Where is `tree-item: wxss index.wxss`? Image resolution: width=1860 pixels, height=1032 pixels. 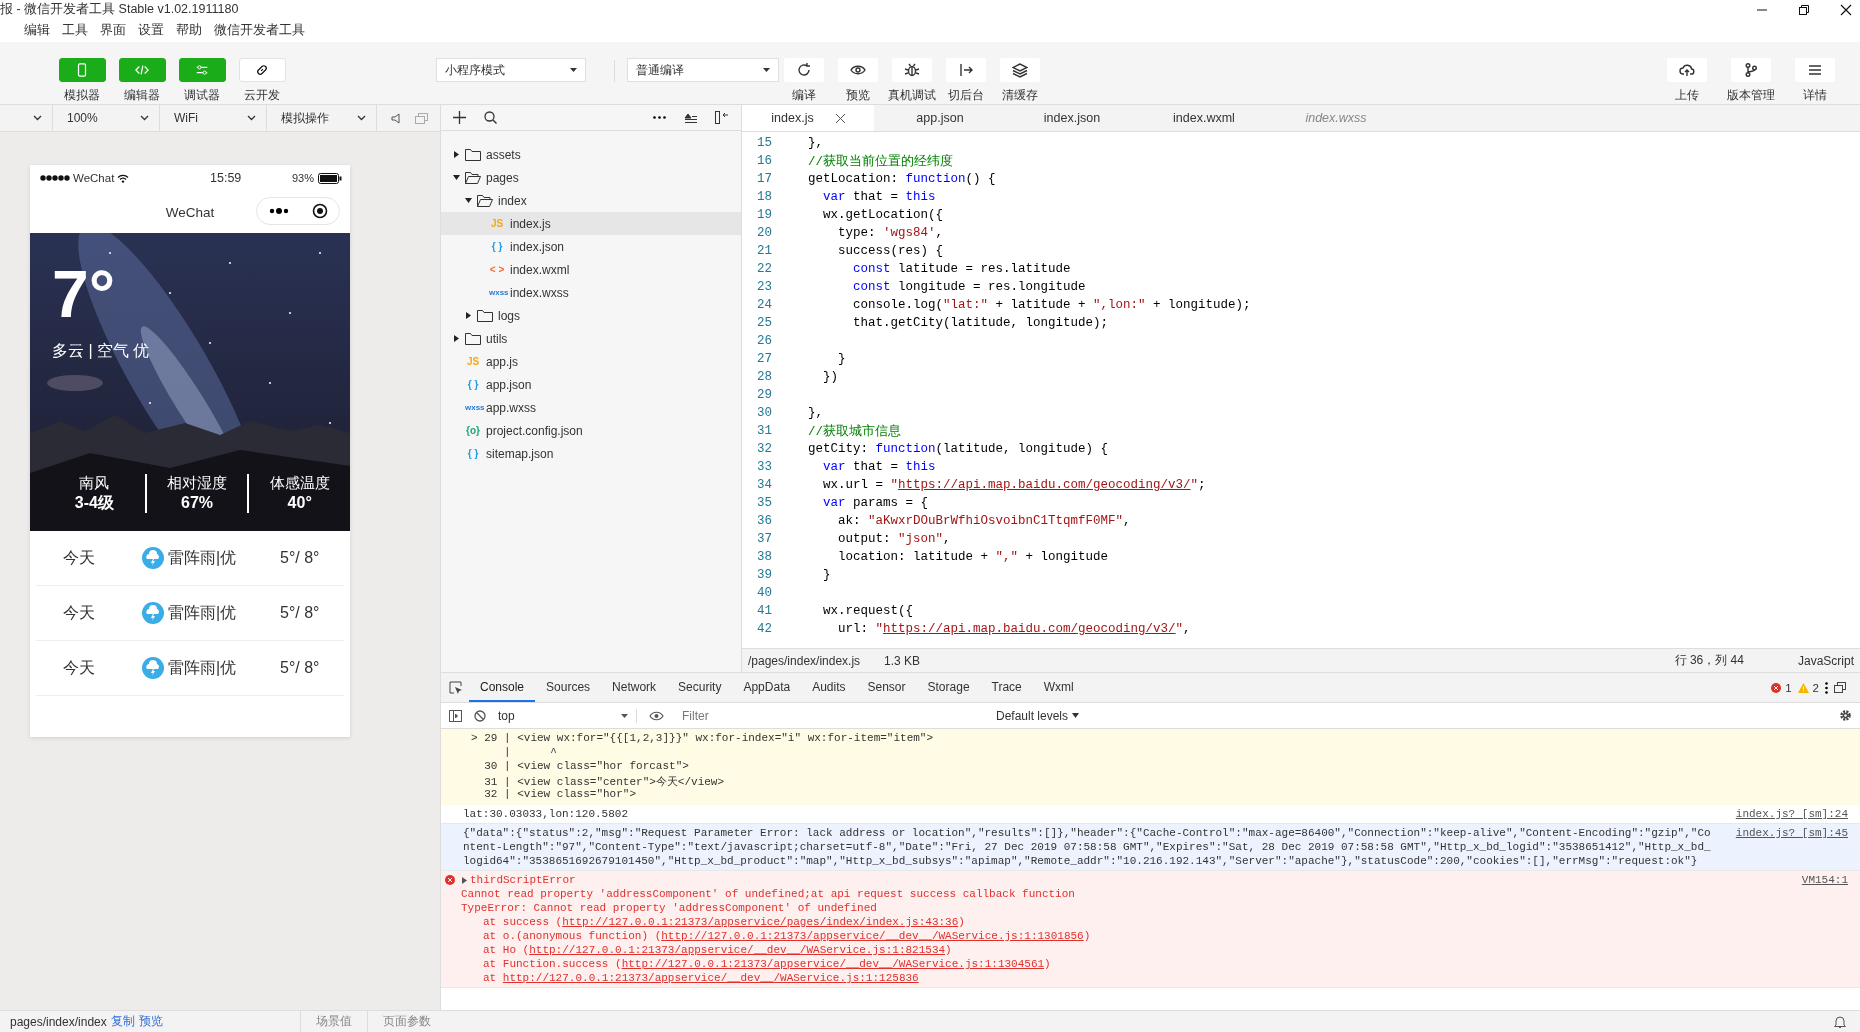
tree-item: wxss index.wxss is located at coordinates (591, 292).